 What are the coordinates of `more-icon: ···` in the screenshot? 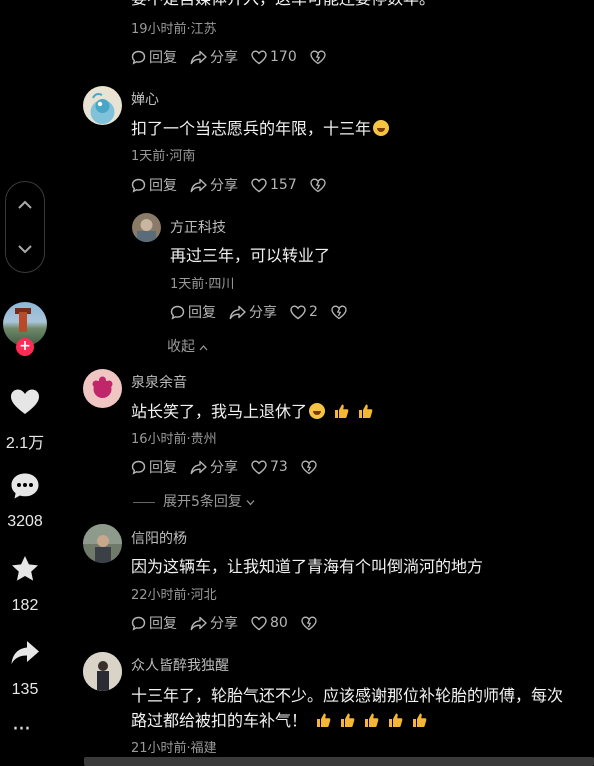 It's located at (21, 730).